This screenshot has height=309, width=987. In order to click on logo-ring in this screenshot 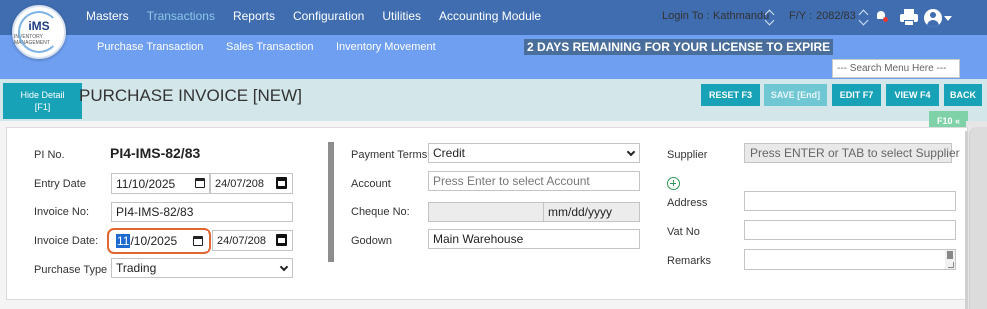, I will do `click(39, 32)`.